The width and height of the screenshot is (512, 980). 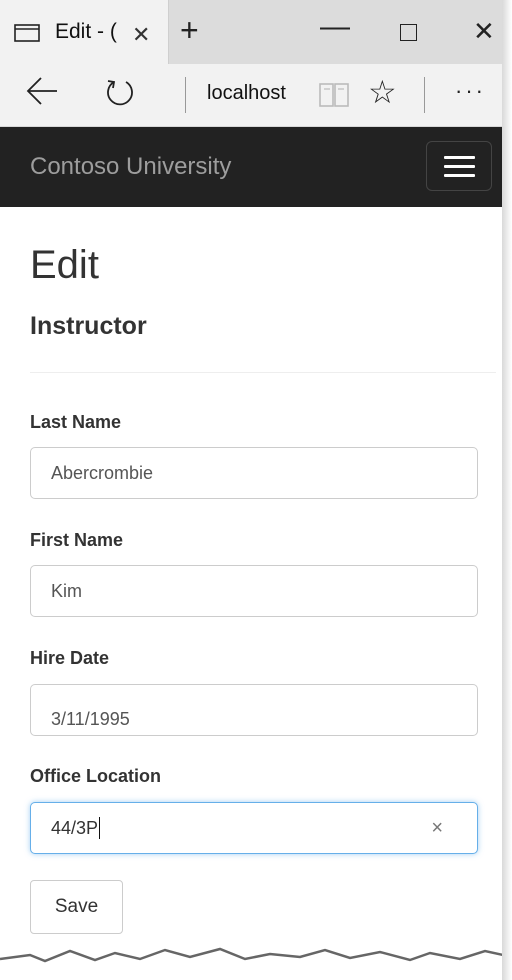 I want to click on last-name-field: Abercrombie, so click(x=254, y=473).